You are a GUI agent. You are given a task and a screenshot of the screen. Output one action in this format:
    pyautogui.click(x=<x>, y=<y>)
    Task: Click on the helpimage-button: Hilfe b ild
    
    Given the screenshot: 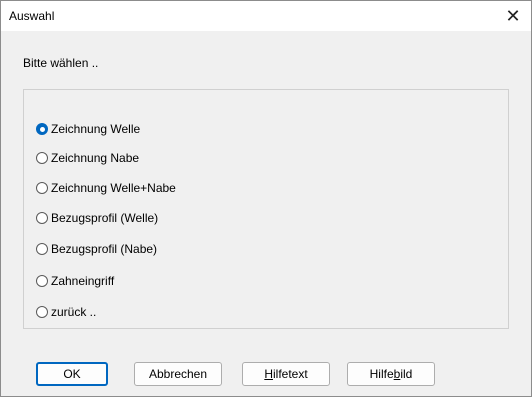 What is the action you would take?
    pyautogui.click(x=391, y=374)
    